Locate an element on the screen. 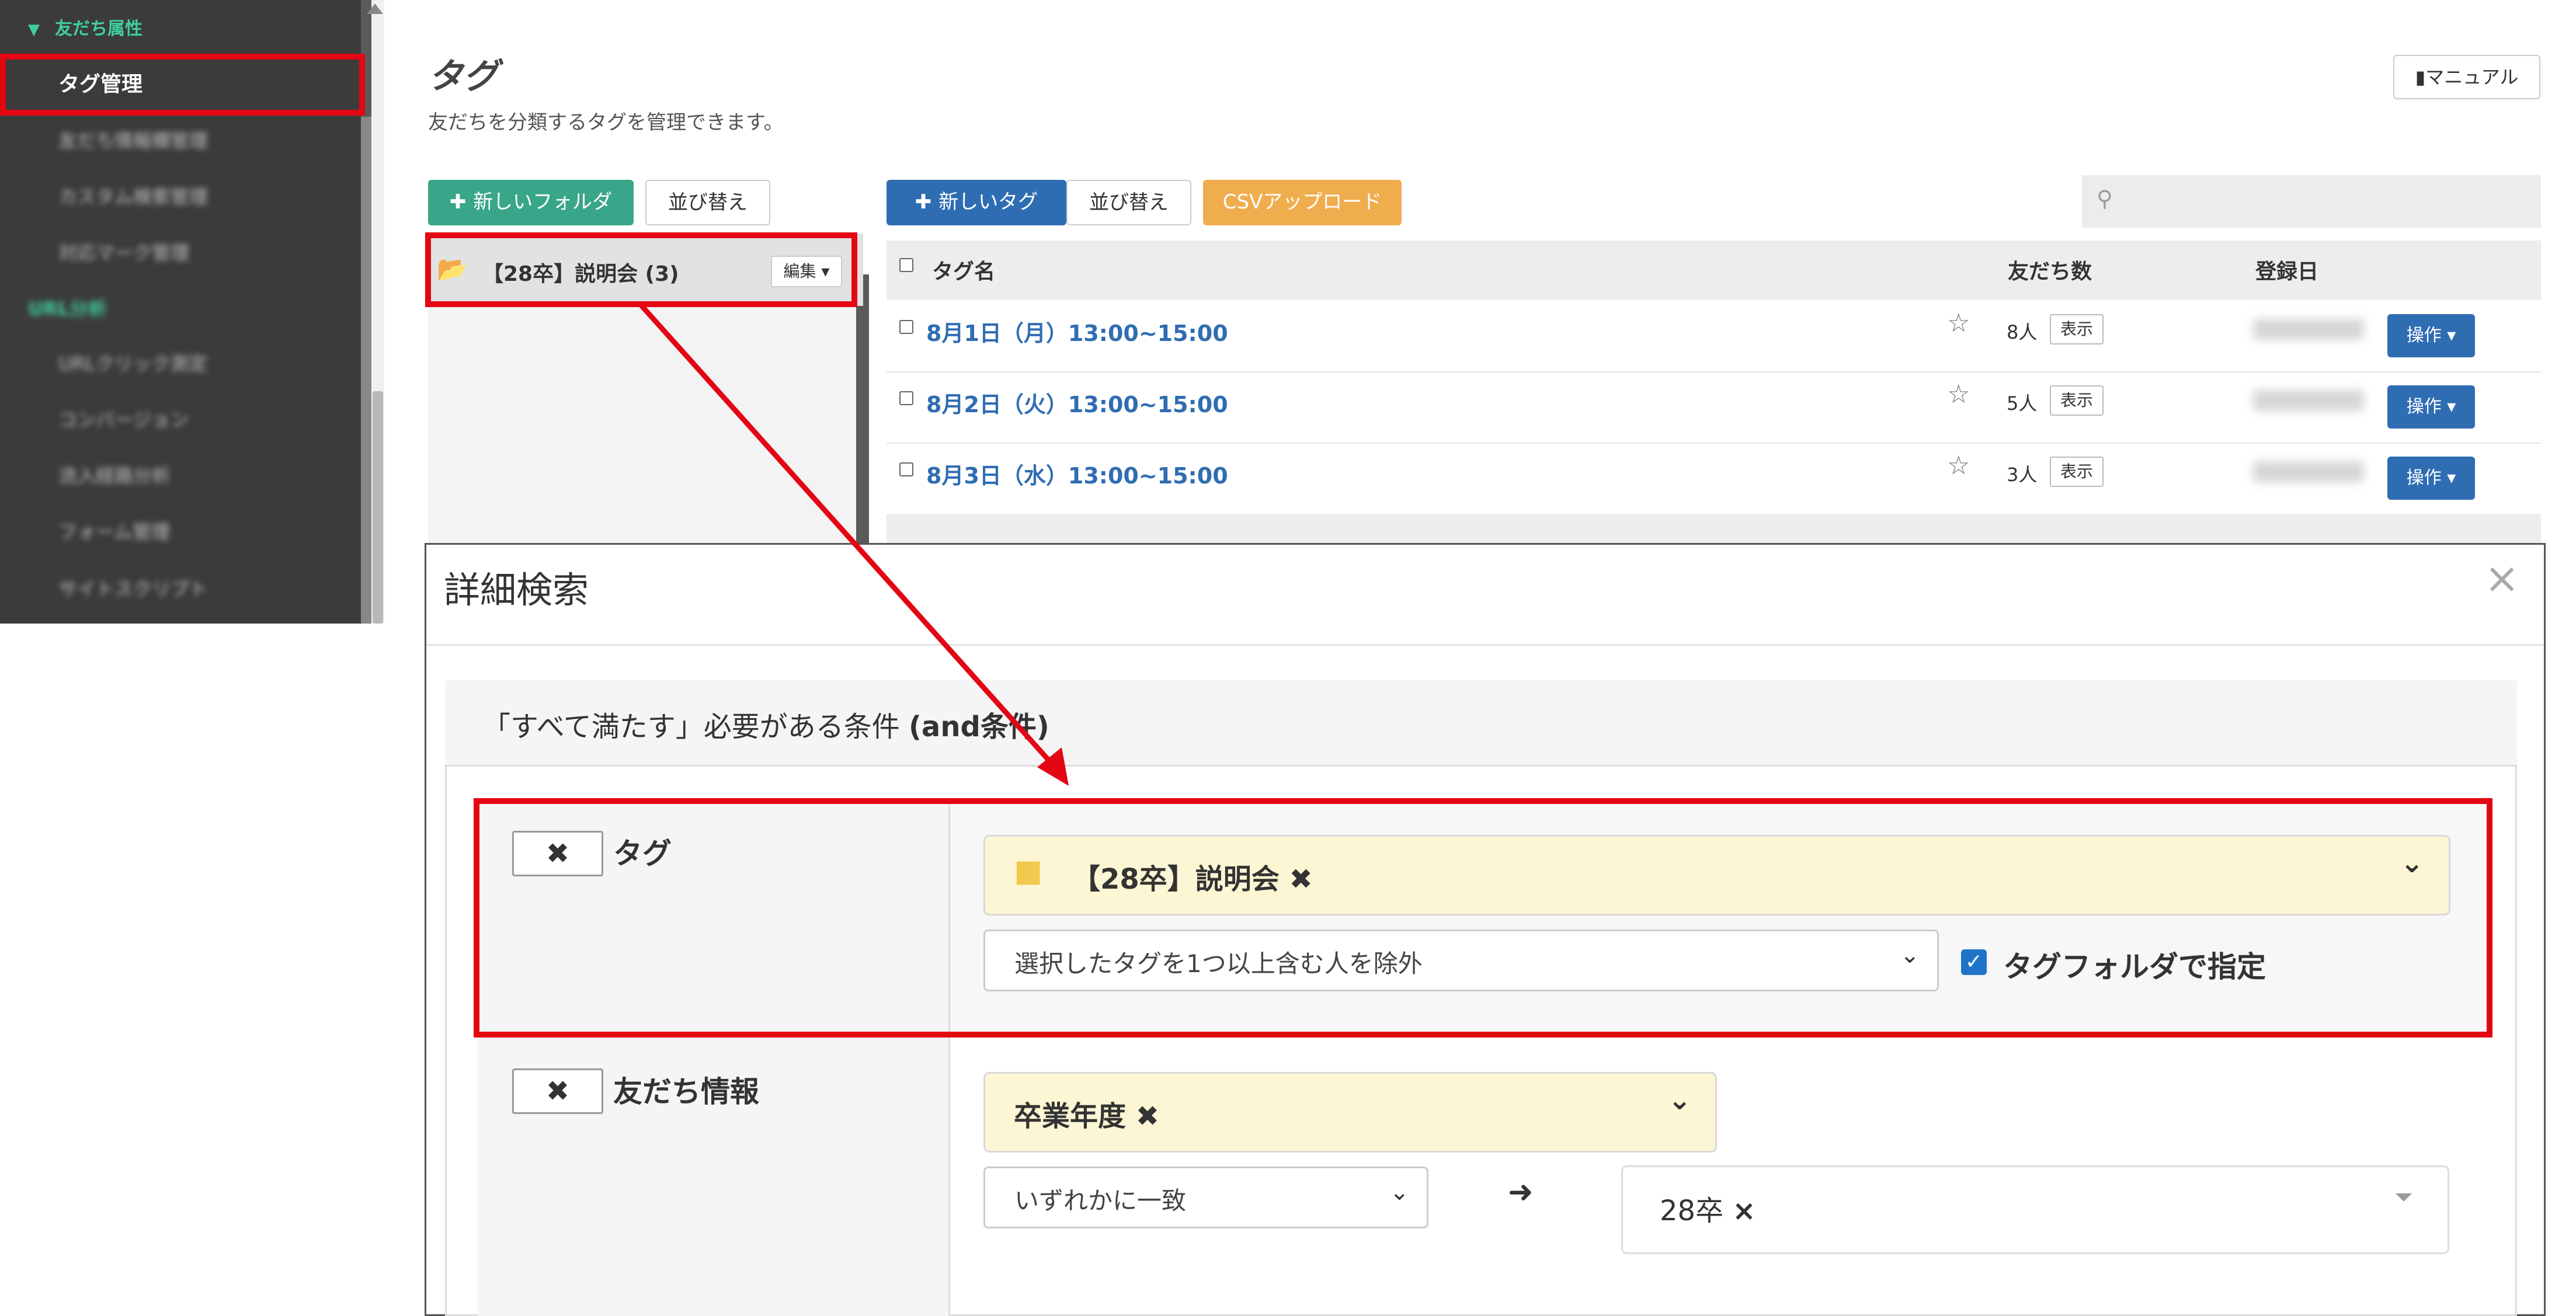 This screenshot has width=2576, height=1316. arrow-line is located at coordinates (849, 537).